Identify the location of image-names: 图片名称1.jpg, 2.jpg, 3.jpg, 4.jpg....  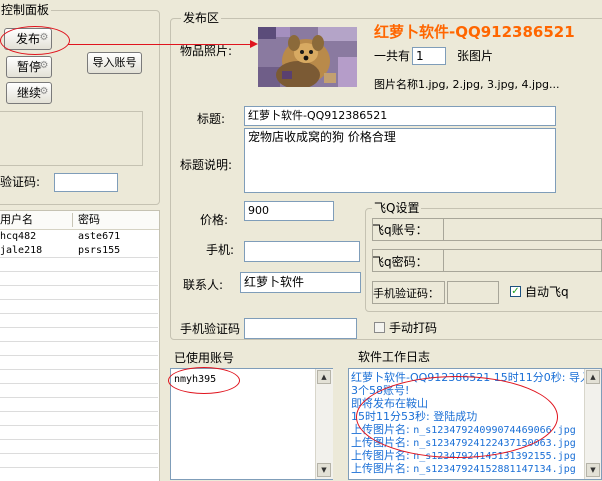
(467, 84).